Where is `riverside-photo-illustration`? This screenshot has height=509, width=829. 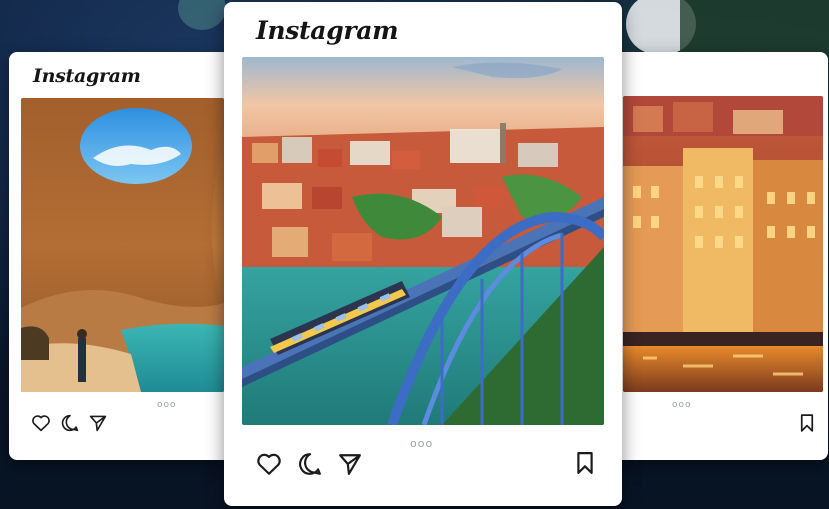
riverside-photo-illustration is located at coordinates (723, 244).